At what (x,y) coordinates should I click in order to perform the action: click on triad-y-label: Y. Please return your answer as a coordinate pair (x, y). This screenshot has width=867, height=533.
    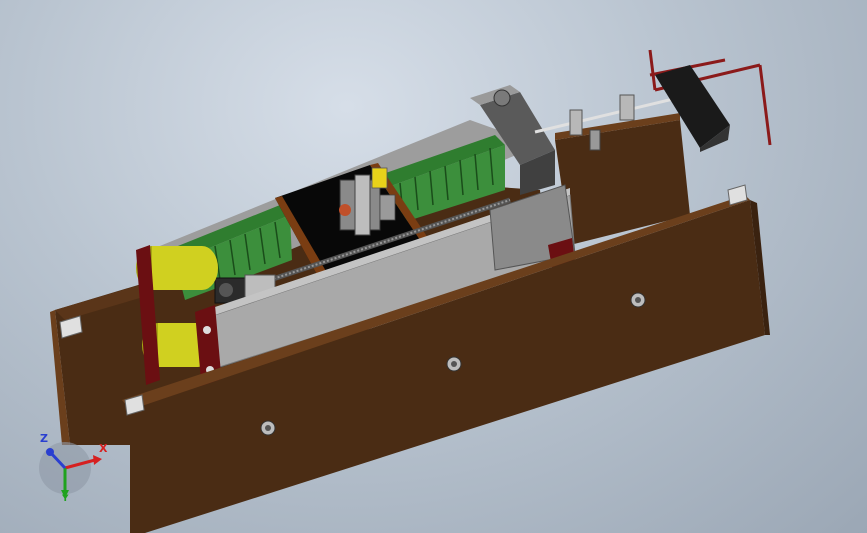
    Looking at the image, I should click on (65, 499).